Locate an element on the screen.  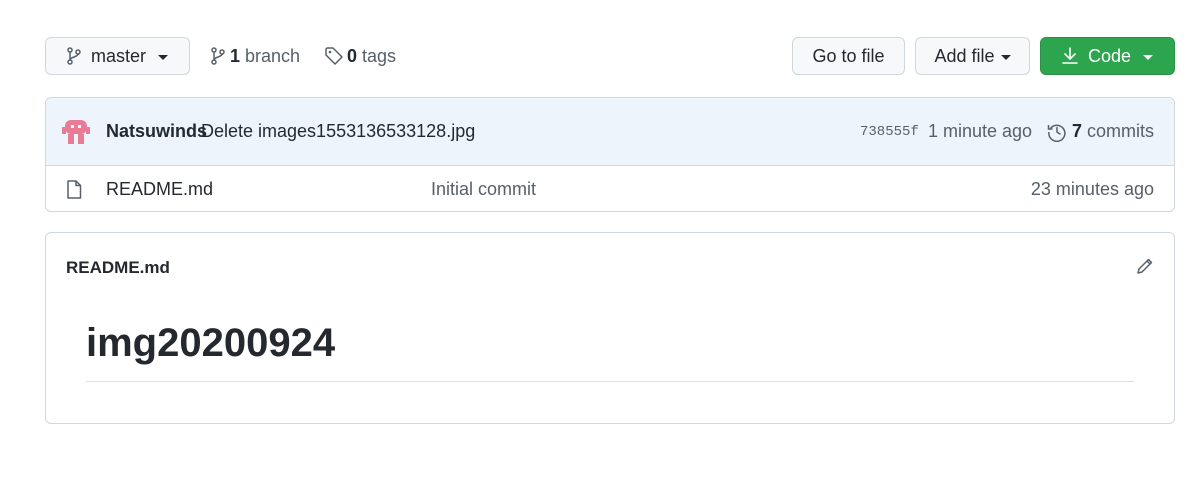
tag-label: tags is located at coordinates (379, 55).